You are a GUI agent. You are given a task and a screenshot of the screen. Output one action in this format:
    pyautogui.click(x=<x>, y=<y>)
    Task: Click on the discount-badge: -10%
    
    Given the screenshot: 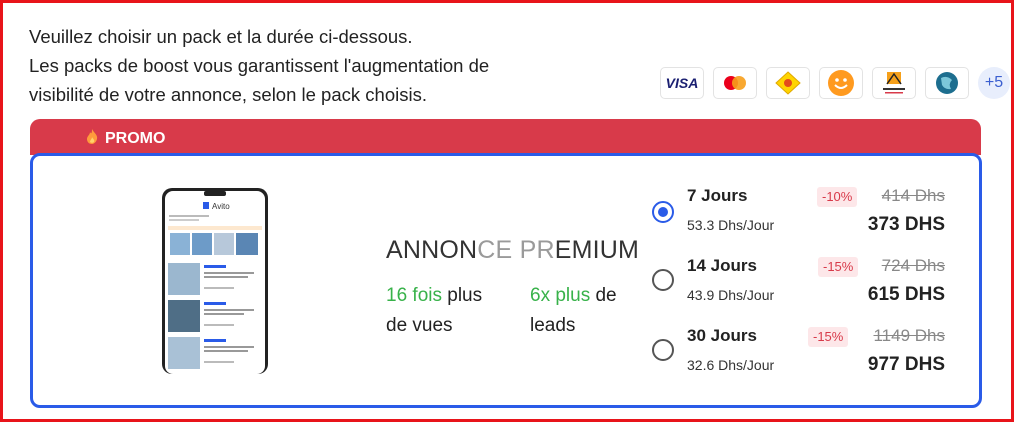 What is the action you would take?
    pyautogui.click(x=837, y=197)
    